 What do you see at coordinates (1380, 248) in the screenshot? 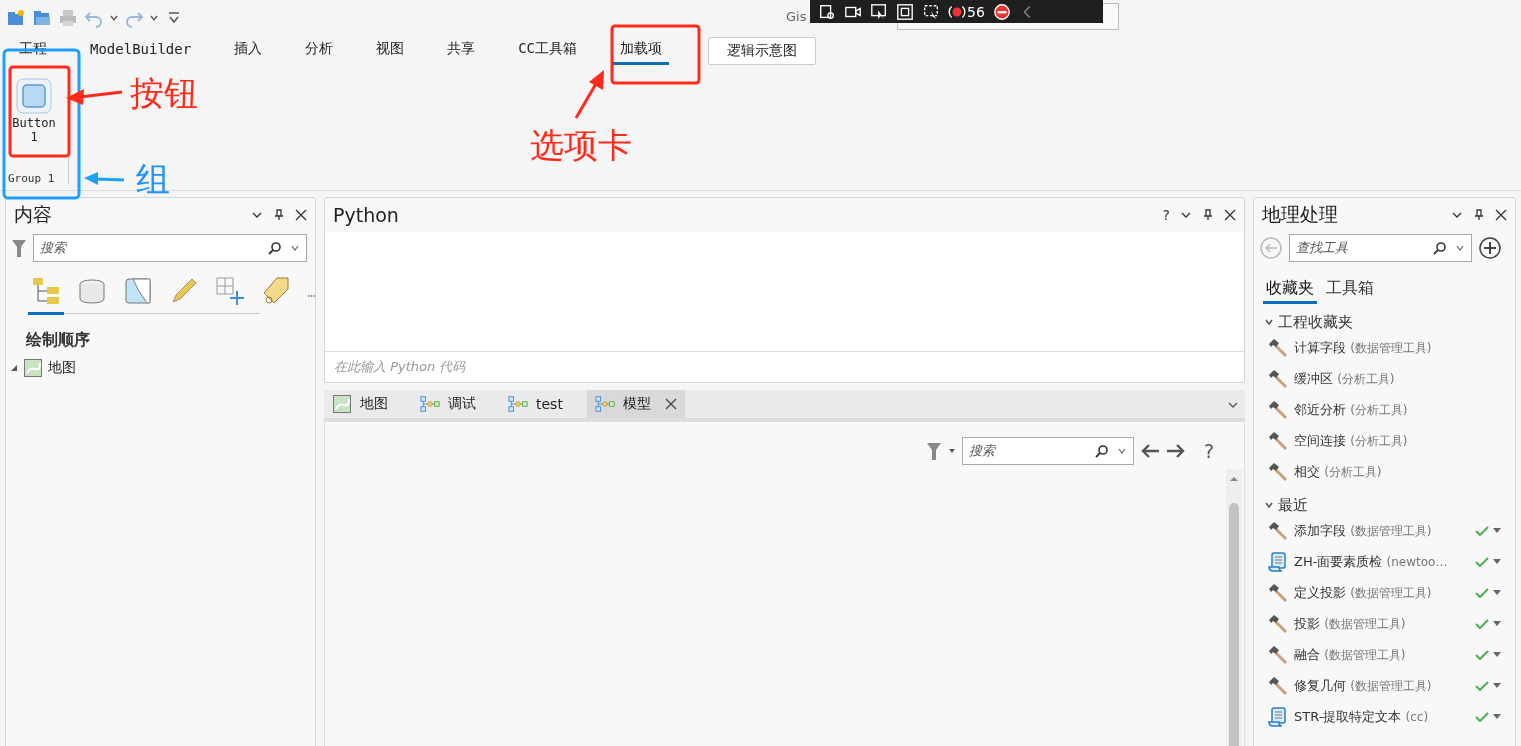
I see `search-field: 查找工具` at bounding box center [1380, 248].